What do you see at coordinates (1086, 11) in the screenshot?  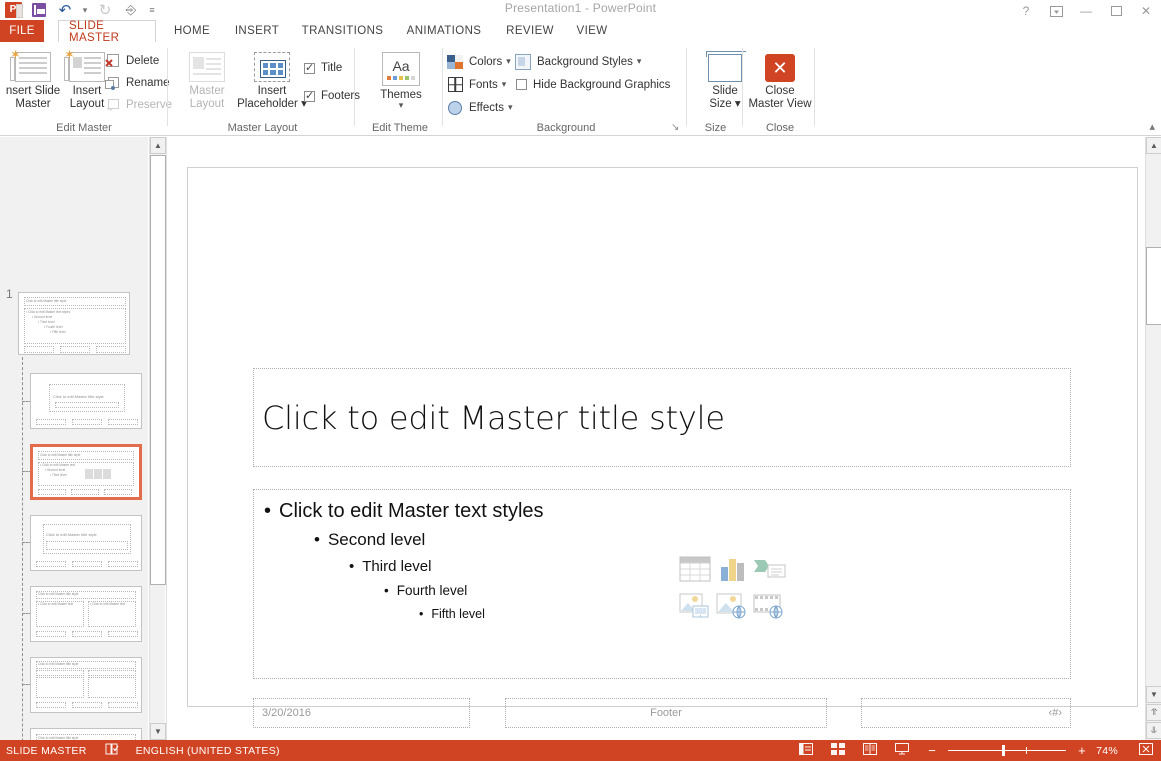 I see `minimize-icon: —` at bounding box center [1086, 11].